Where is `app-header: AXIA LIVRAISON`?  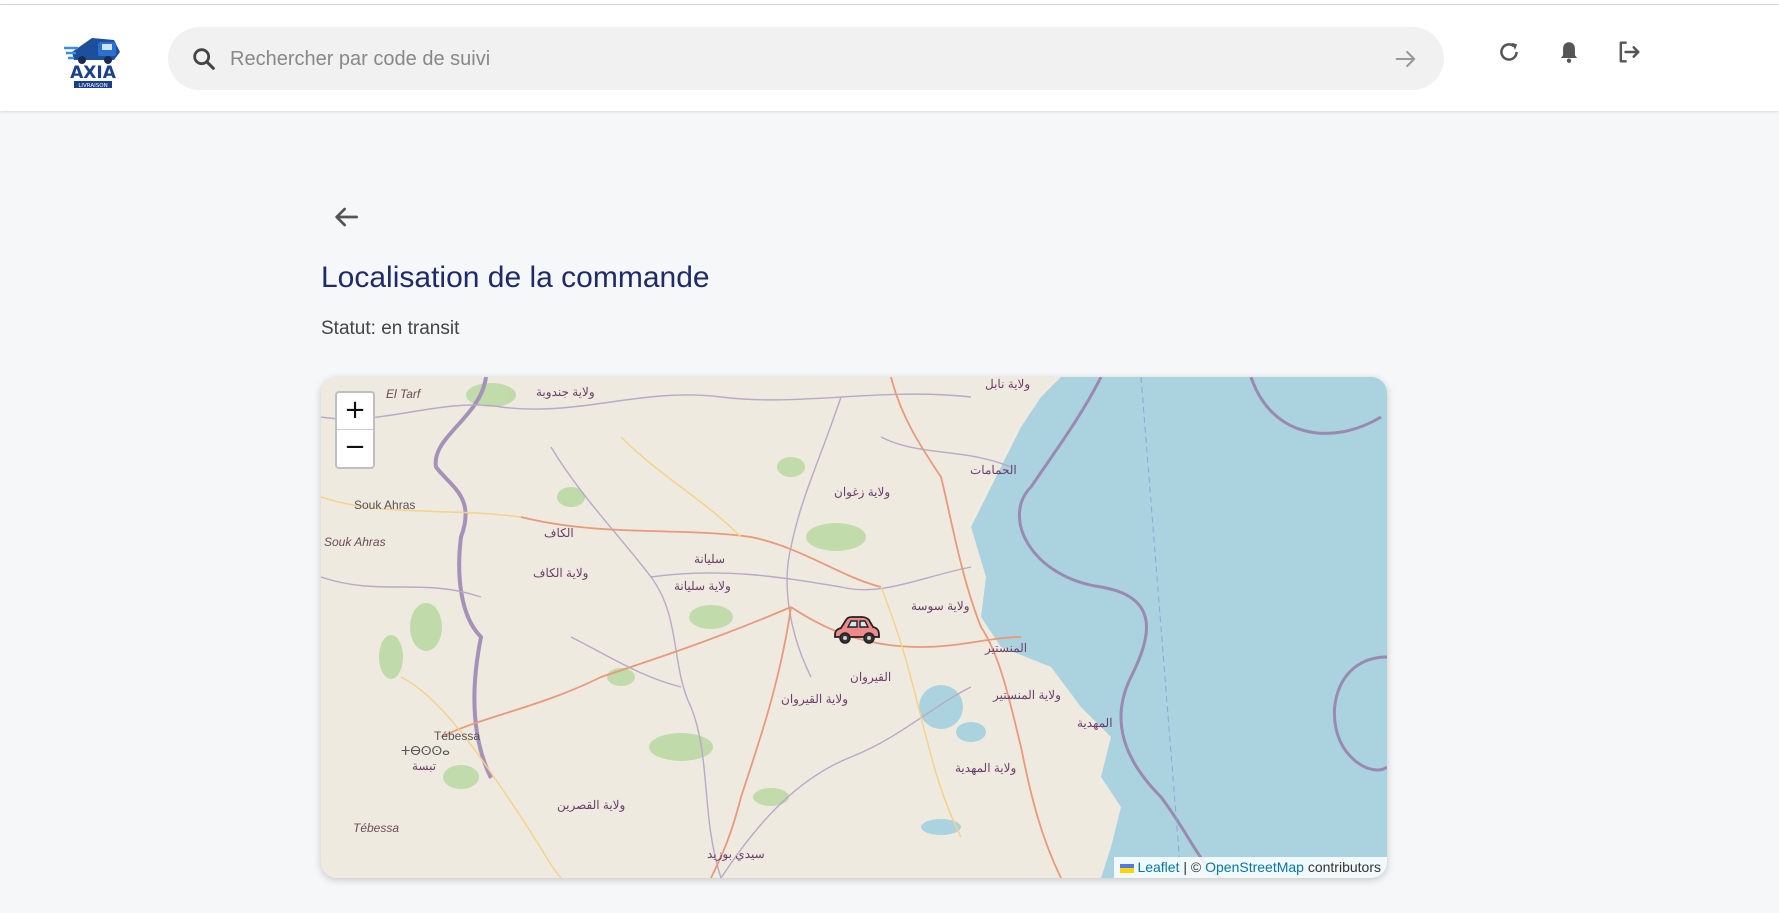
app-header: AXIA LIVRAISON is located at coordinates (889, 58).